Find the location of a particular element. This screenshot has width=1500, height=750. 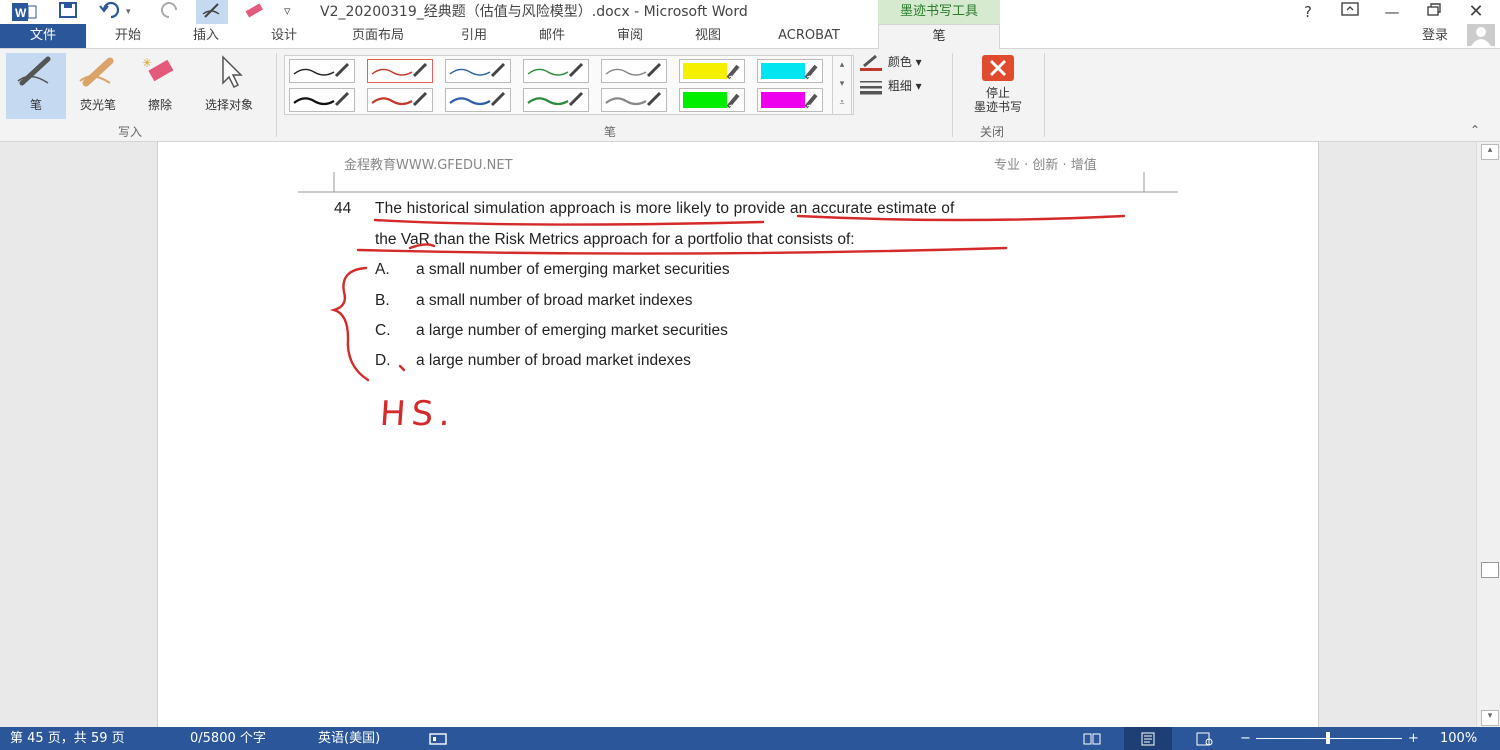

option-b-letter: B. is located at coordinates (382, 300).